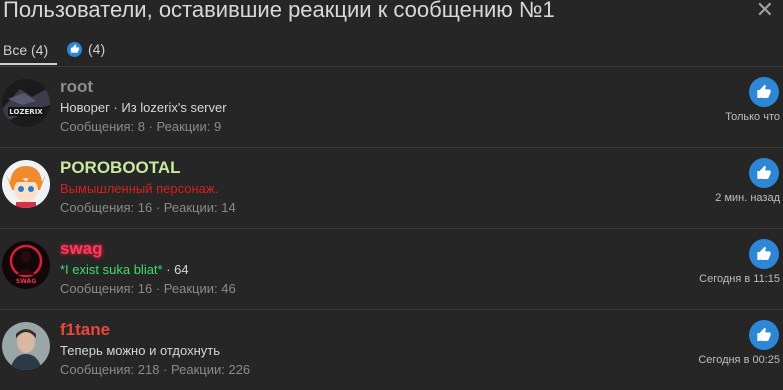 Image resolution: width=783 pixels, height=390 pixels. Describe the element at coordinates (28, 64) in the screenshot. I see `active-tab-indicator` at that location.